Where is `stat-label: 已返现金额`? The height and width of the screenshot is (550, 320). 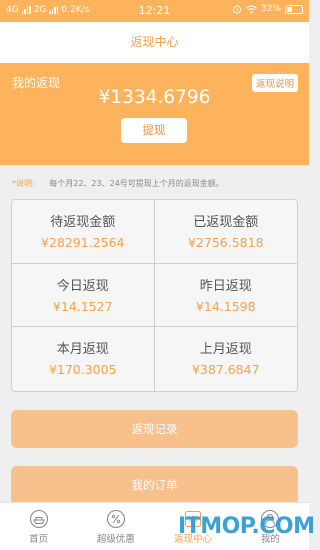
stat-label: 已返现金额 is located at coordinates (226, 222).